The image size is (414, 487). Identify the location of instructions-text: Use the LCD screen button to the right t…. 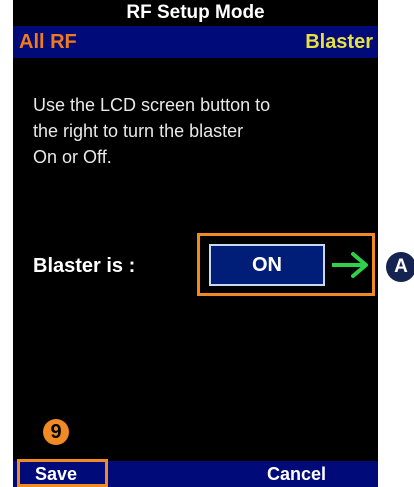
(183, 131).